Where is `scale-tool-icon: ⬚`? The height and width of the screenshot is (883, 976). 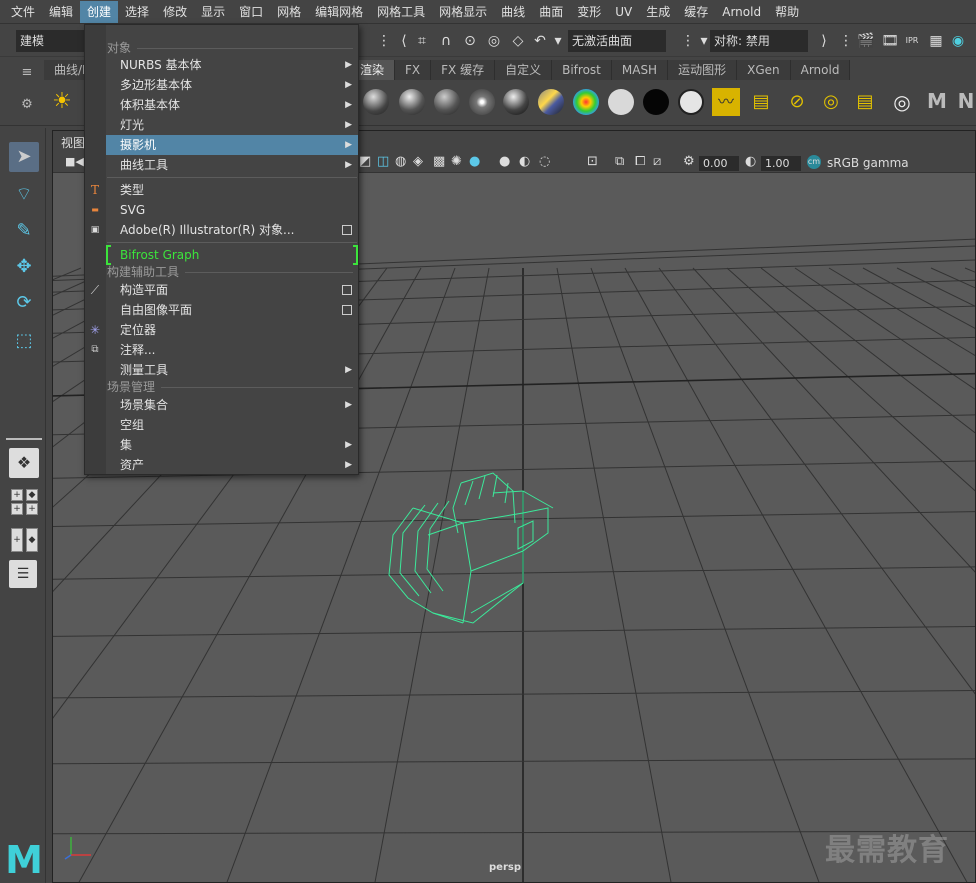 scale-tool-icon: ⬚ is located at coordinates (24, 341).